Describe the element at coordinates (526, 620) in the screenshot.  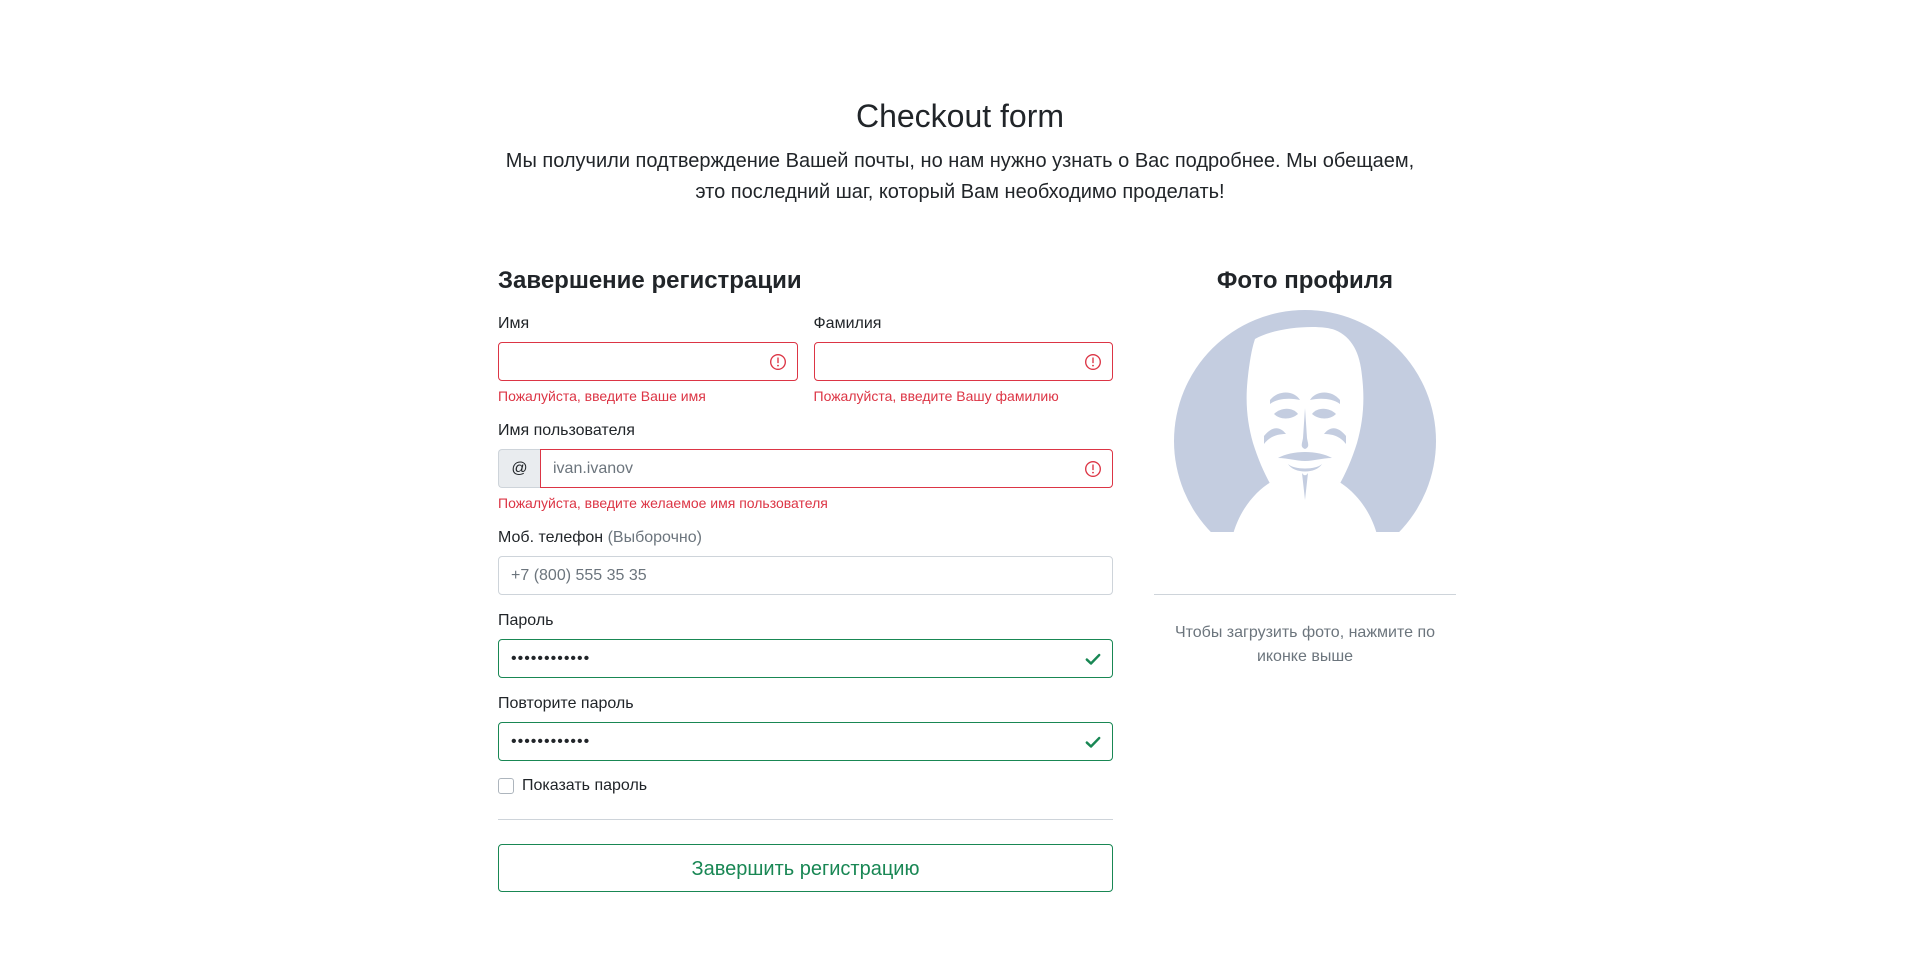
I see `password-label: Пароль` at that location.